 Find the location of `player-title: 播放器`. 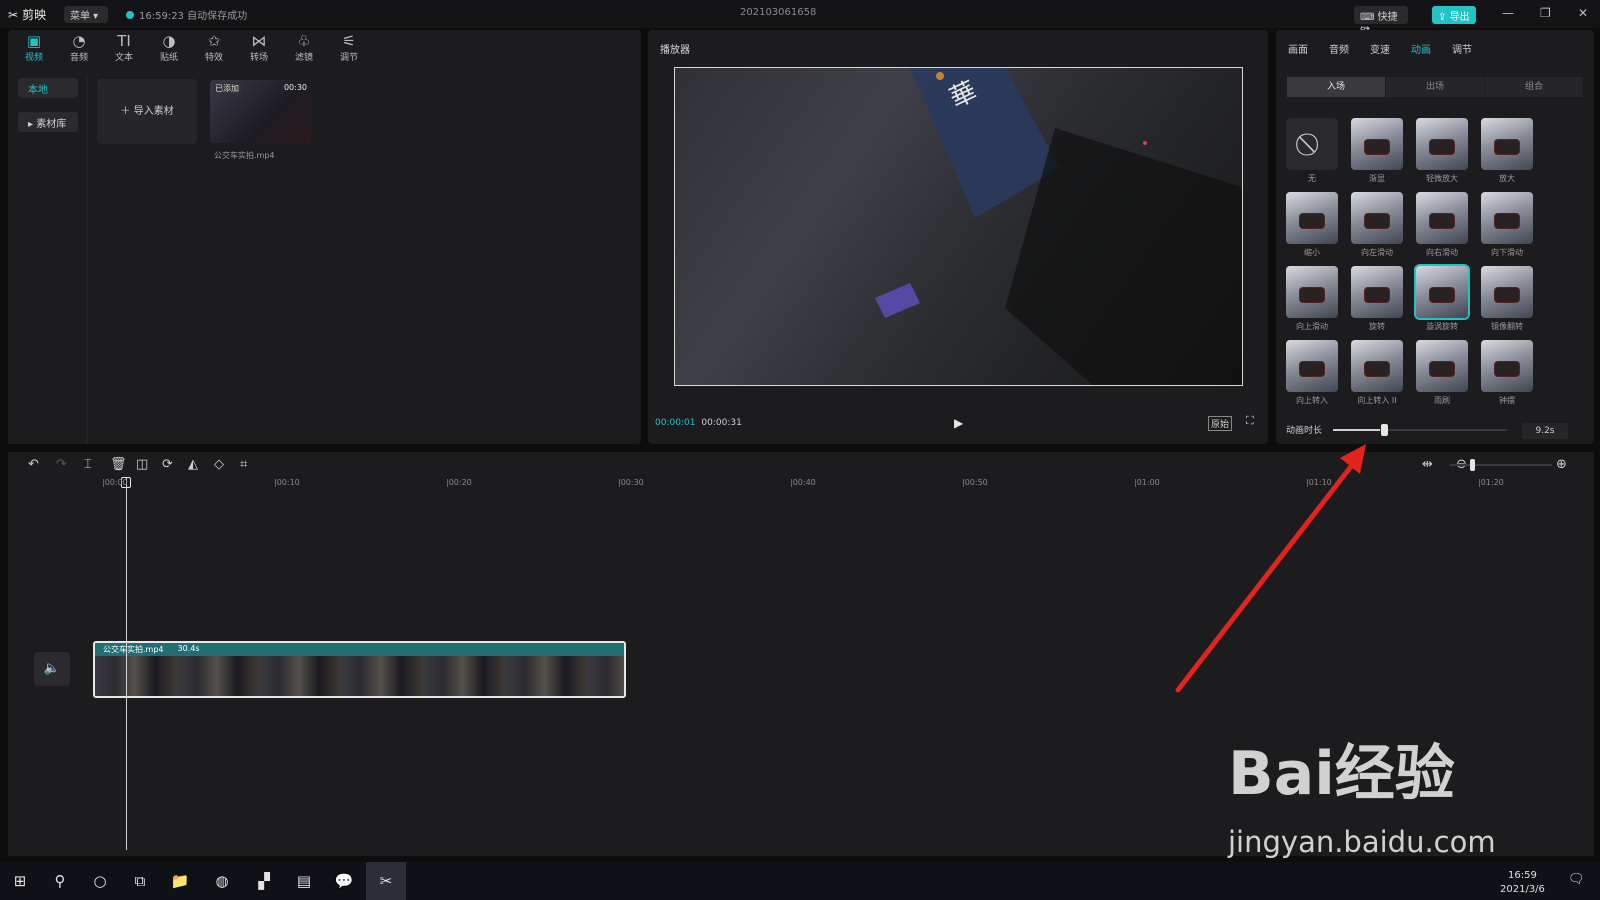

player-title: 播放器 is located at coordinates (675, 50).